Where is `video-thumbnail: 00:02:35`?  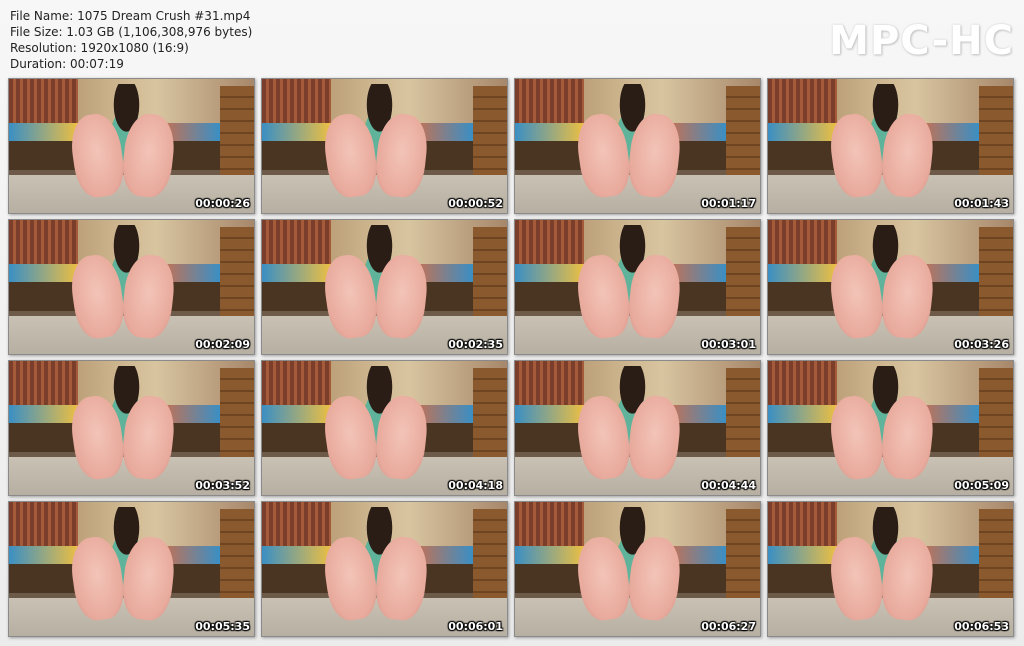
video-thumbnail: 00:02:35 is located at coordinates (384, 287).